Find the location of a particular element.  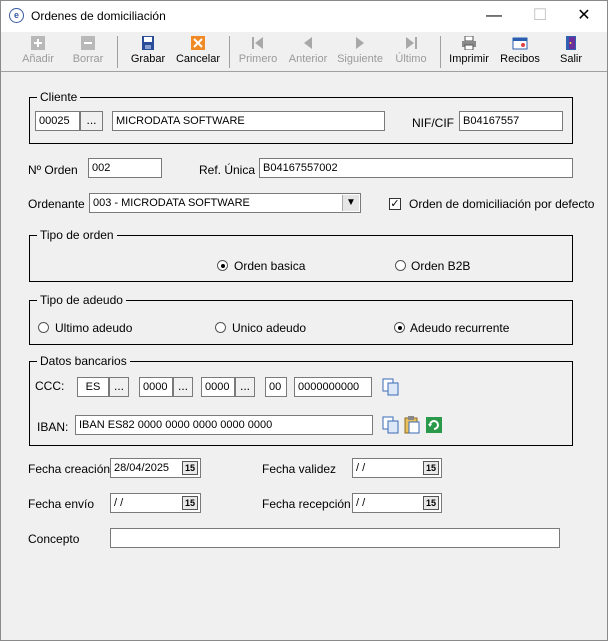

chevron-down-icon: ▼ is located at coordinates (350, 203).